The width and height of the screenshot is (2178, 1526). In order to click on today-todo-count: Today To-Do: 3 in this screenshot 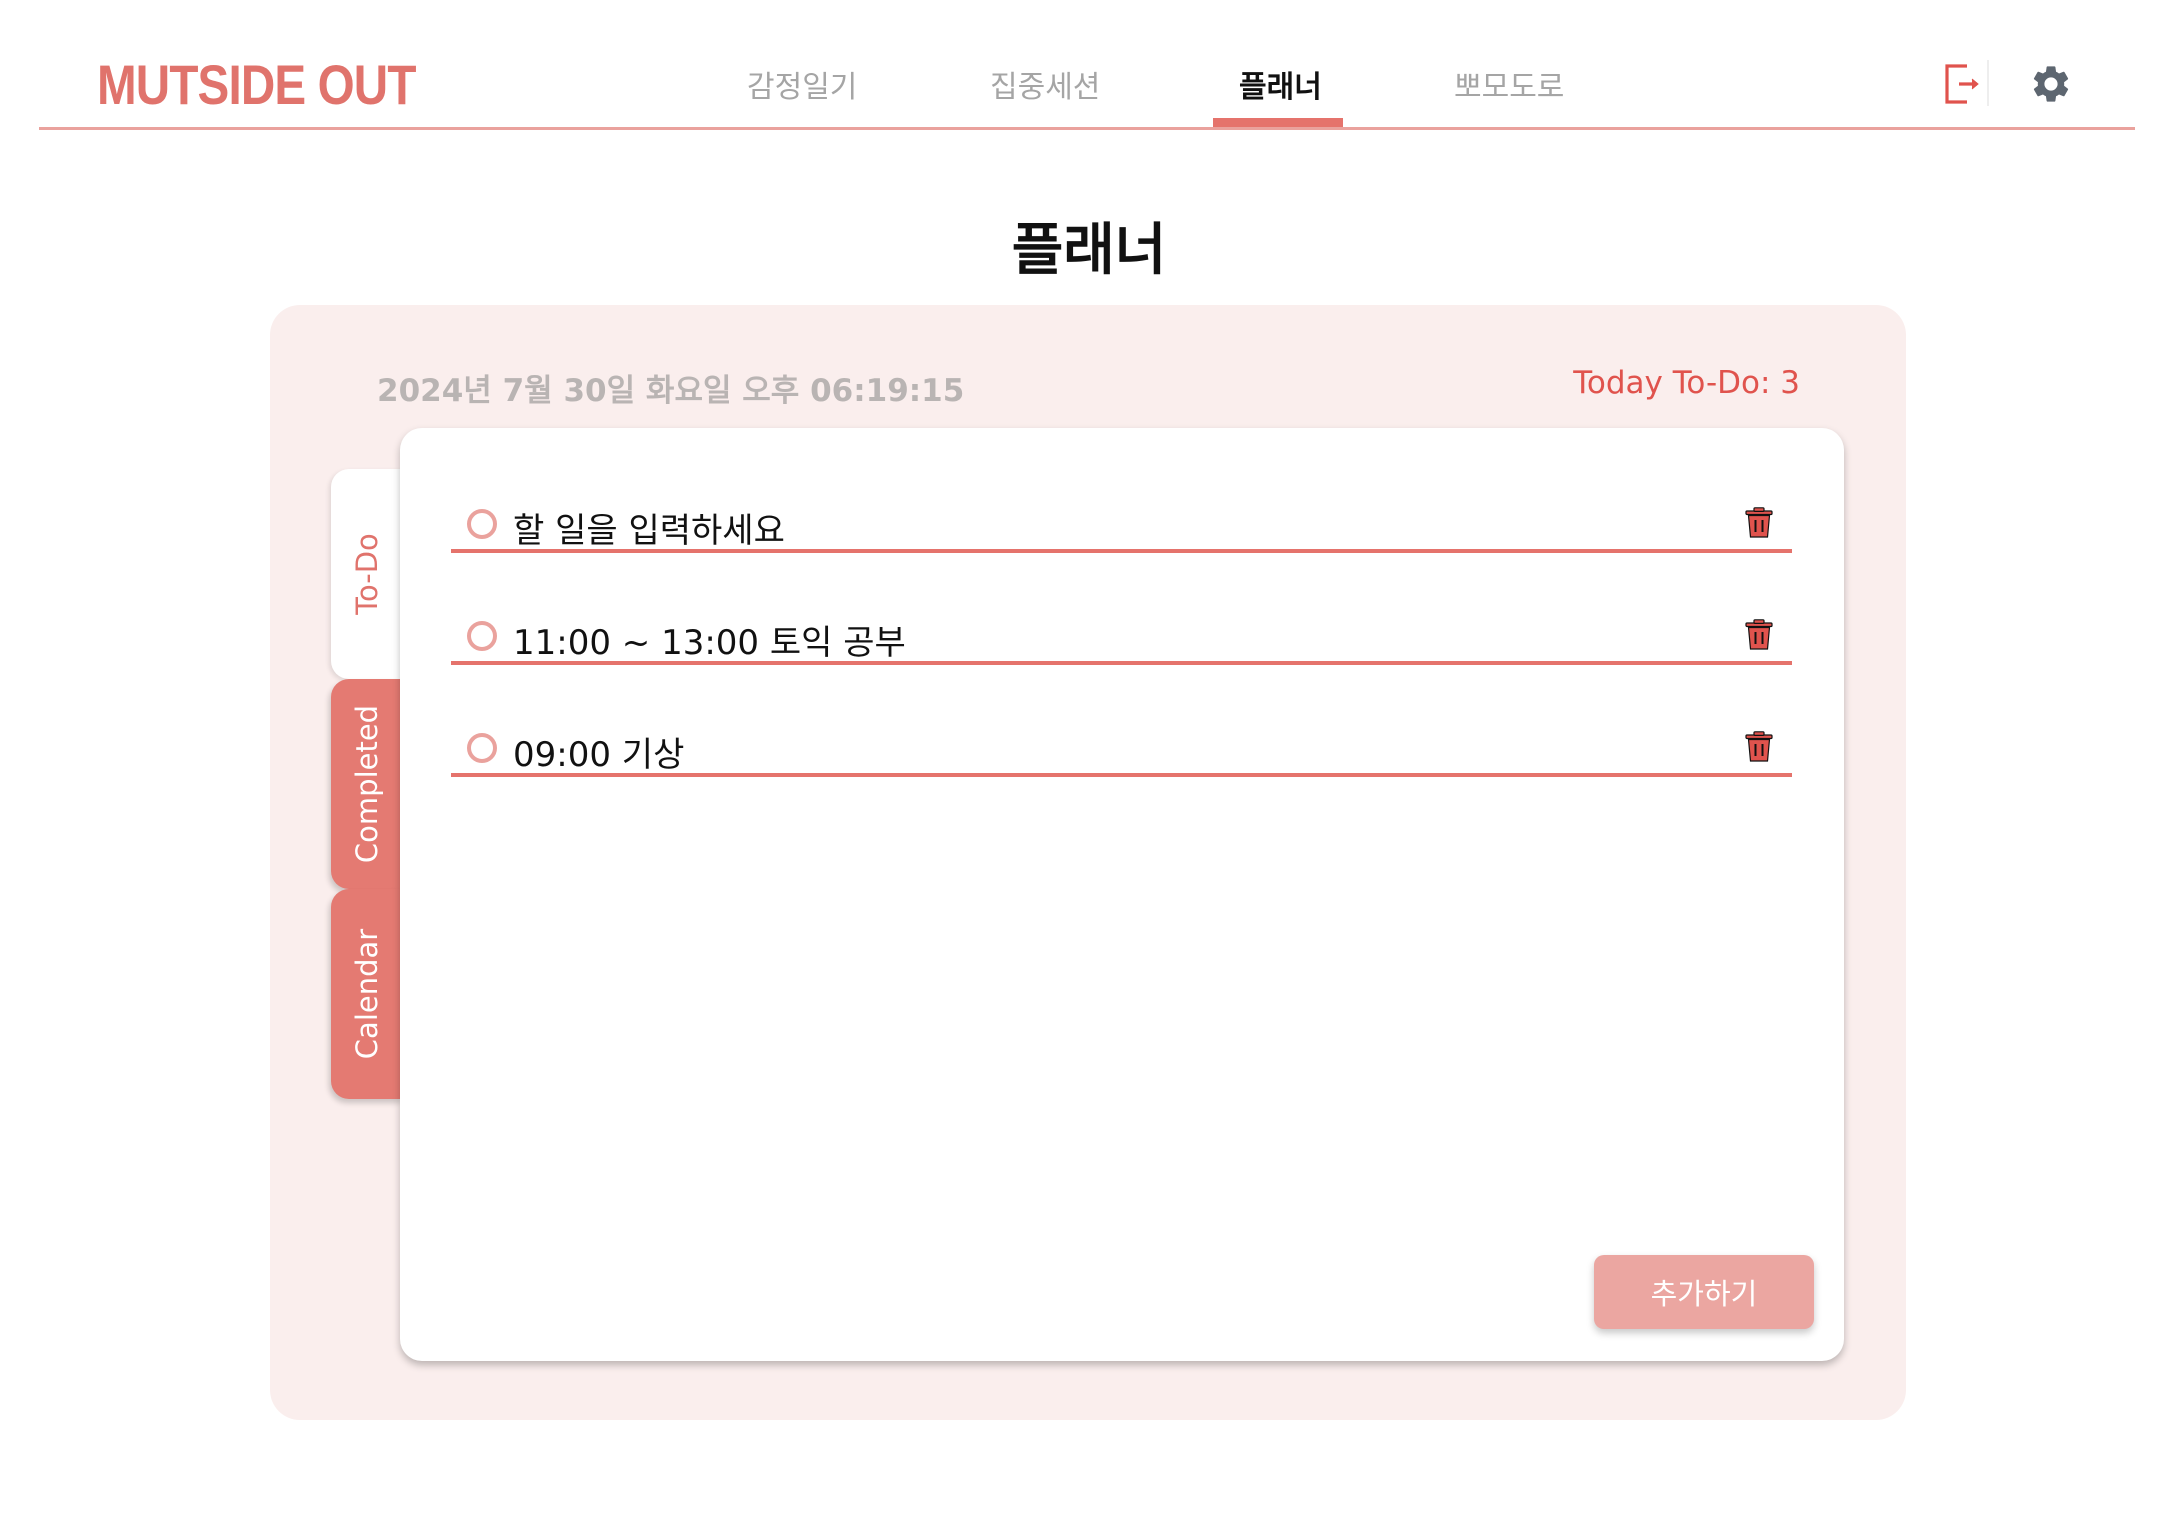, I will do `click(1686, 383)`.